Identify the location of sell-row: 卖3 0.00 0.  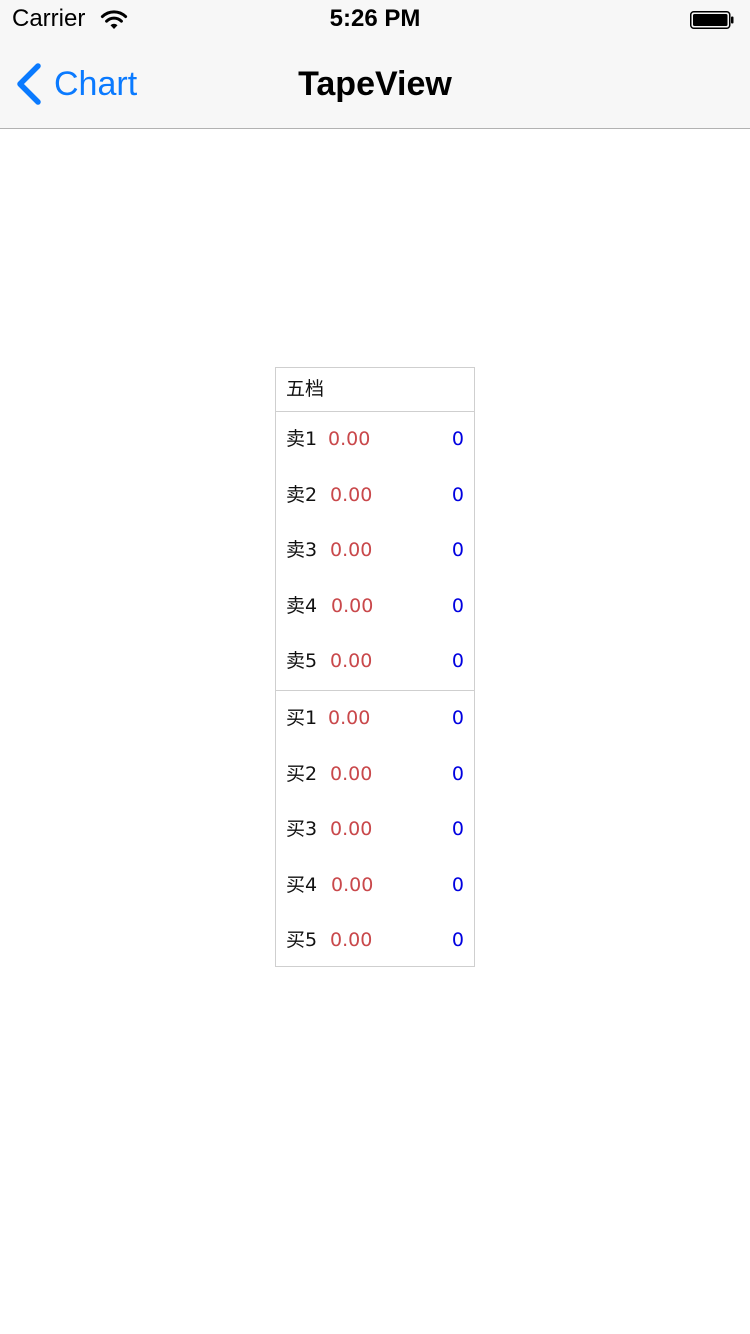
(375, 551).